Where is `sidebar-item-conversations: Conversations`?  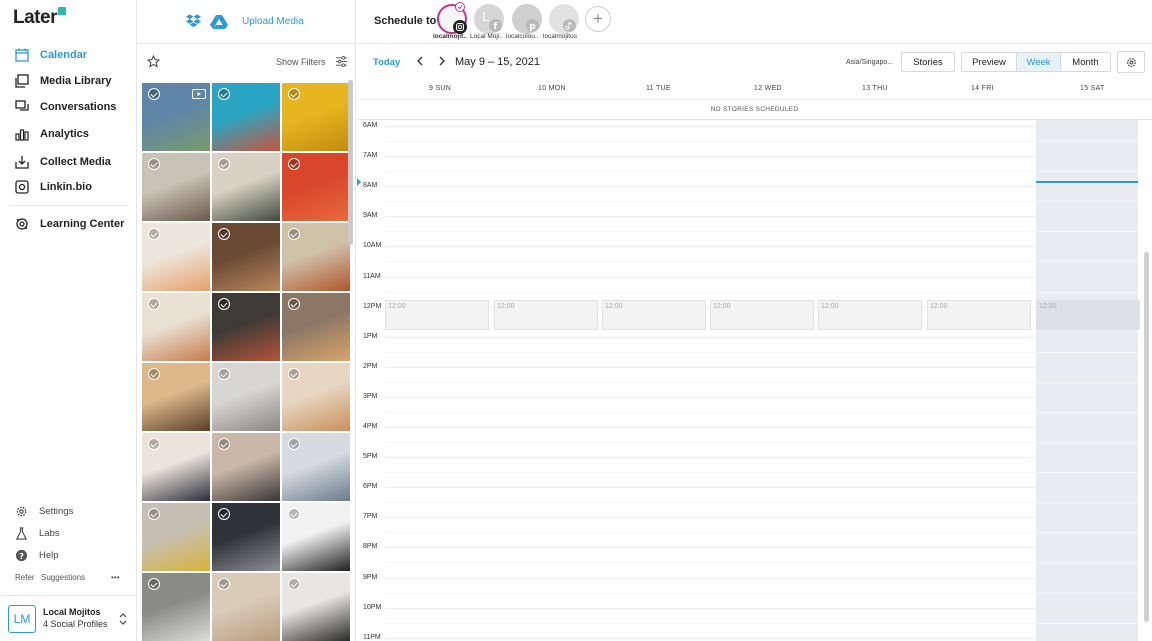
sidebar-item-conversations: Conversations is located at coordinates (68, 107).